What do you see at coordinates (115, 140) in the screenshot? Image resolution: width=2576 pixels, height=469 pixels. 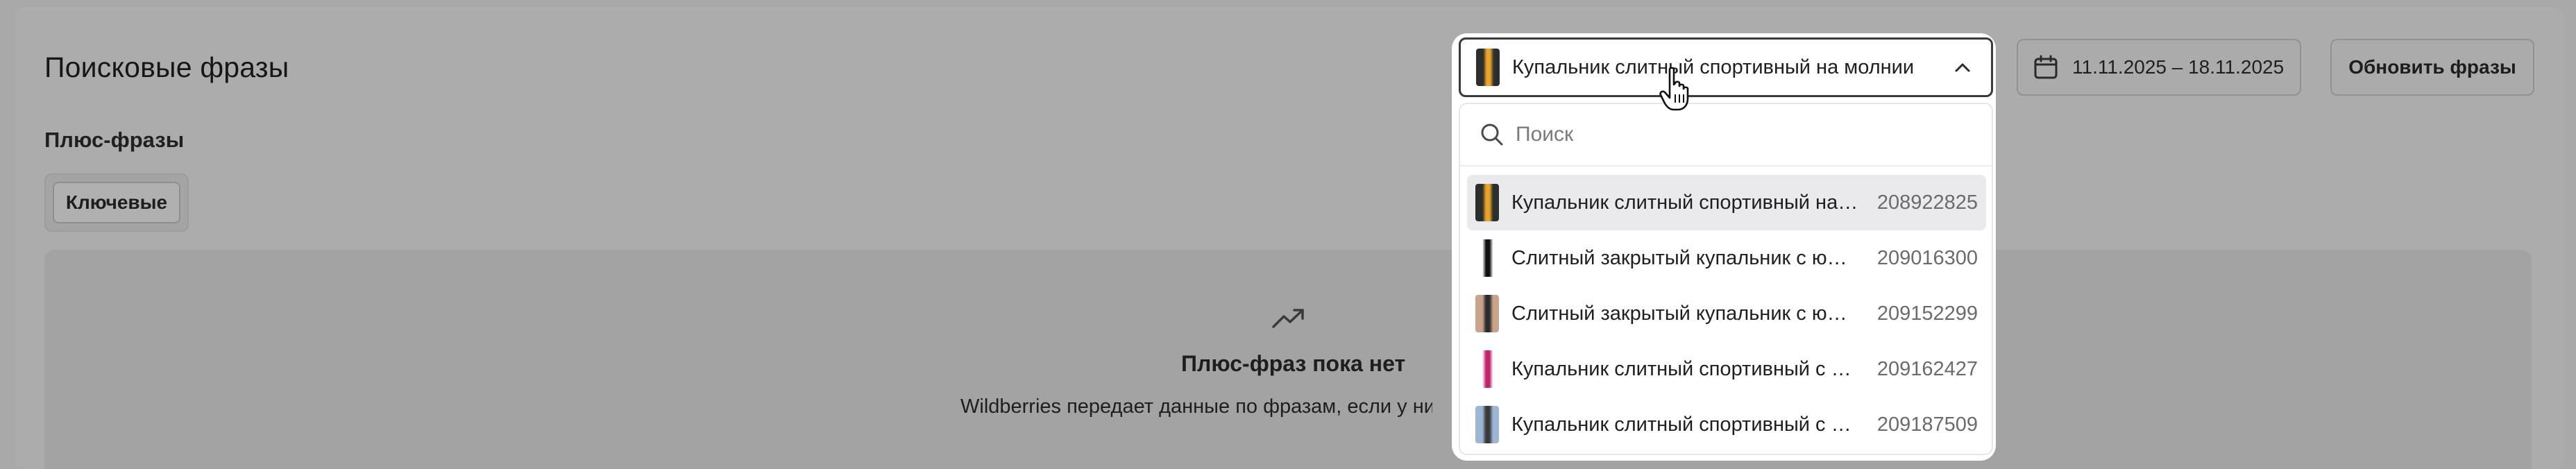 I see `section-title-plus-phrases: Плюс-фразы` at bounding box center [115, 140].